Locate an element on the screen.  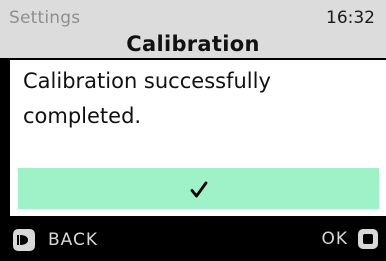
back-label: BACK is located at coordinates (73, 240).